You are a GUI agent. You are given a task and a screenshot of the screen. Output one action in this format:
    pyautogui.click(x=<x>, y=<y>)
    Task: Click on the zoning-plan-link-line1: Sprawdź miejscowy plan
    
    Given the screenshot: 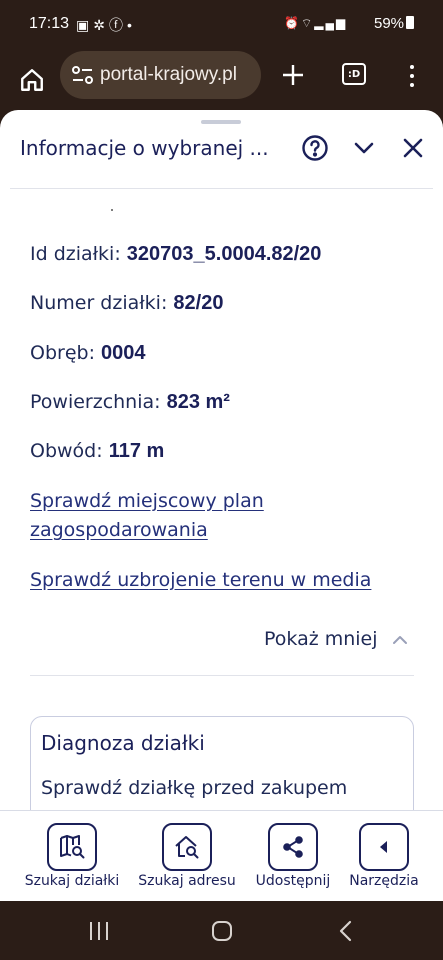 What is the action you would take?
    pyautogui.click(x=147, y=501)
    